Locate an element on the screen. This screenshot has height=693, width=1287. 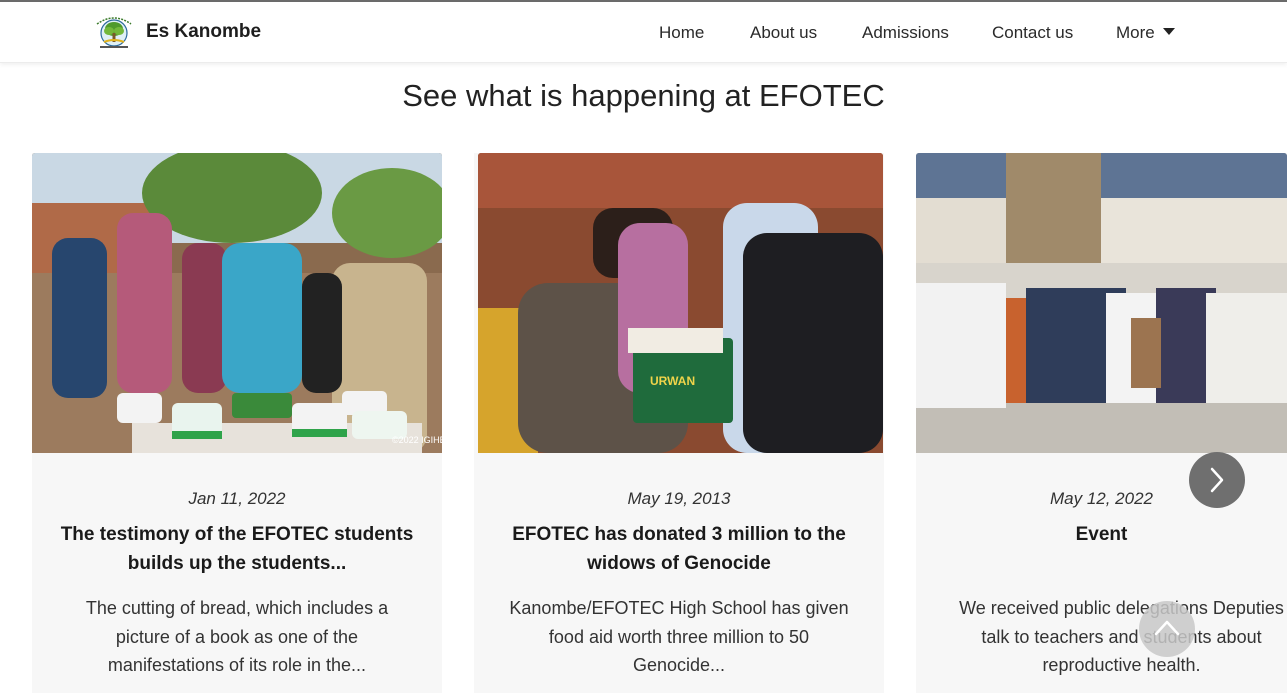
section-title: See what is happening at EFOTEC is located at coordinates (643, 95).